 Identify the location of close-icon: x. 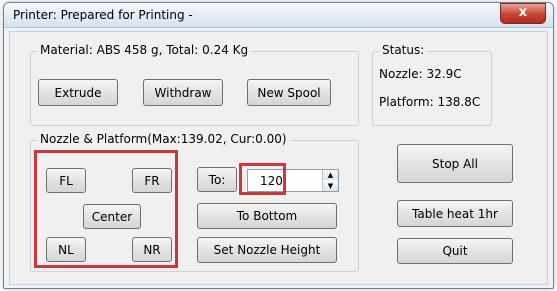
(523, 13).